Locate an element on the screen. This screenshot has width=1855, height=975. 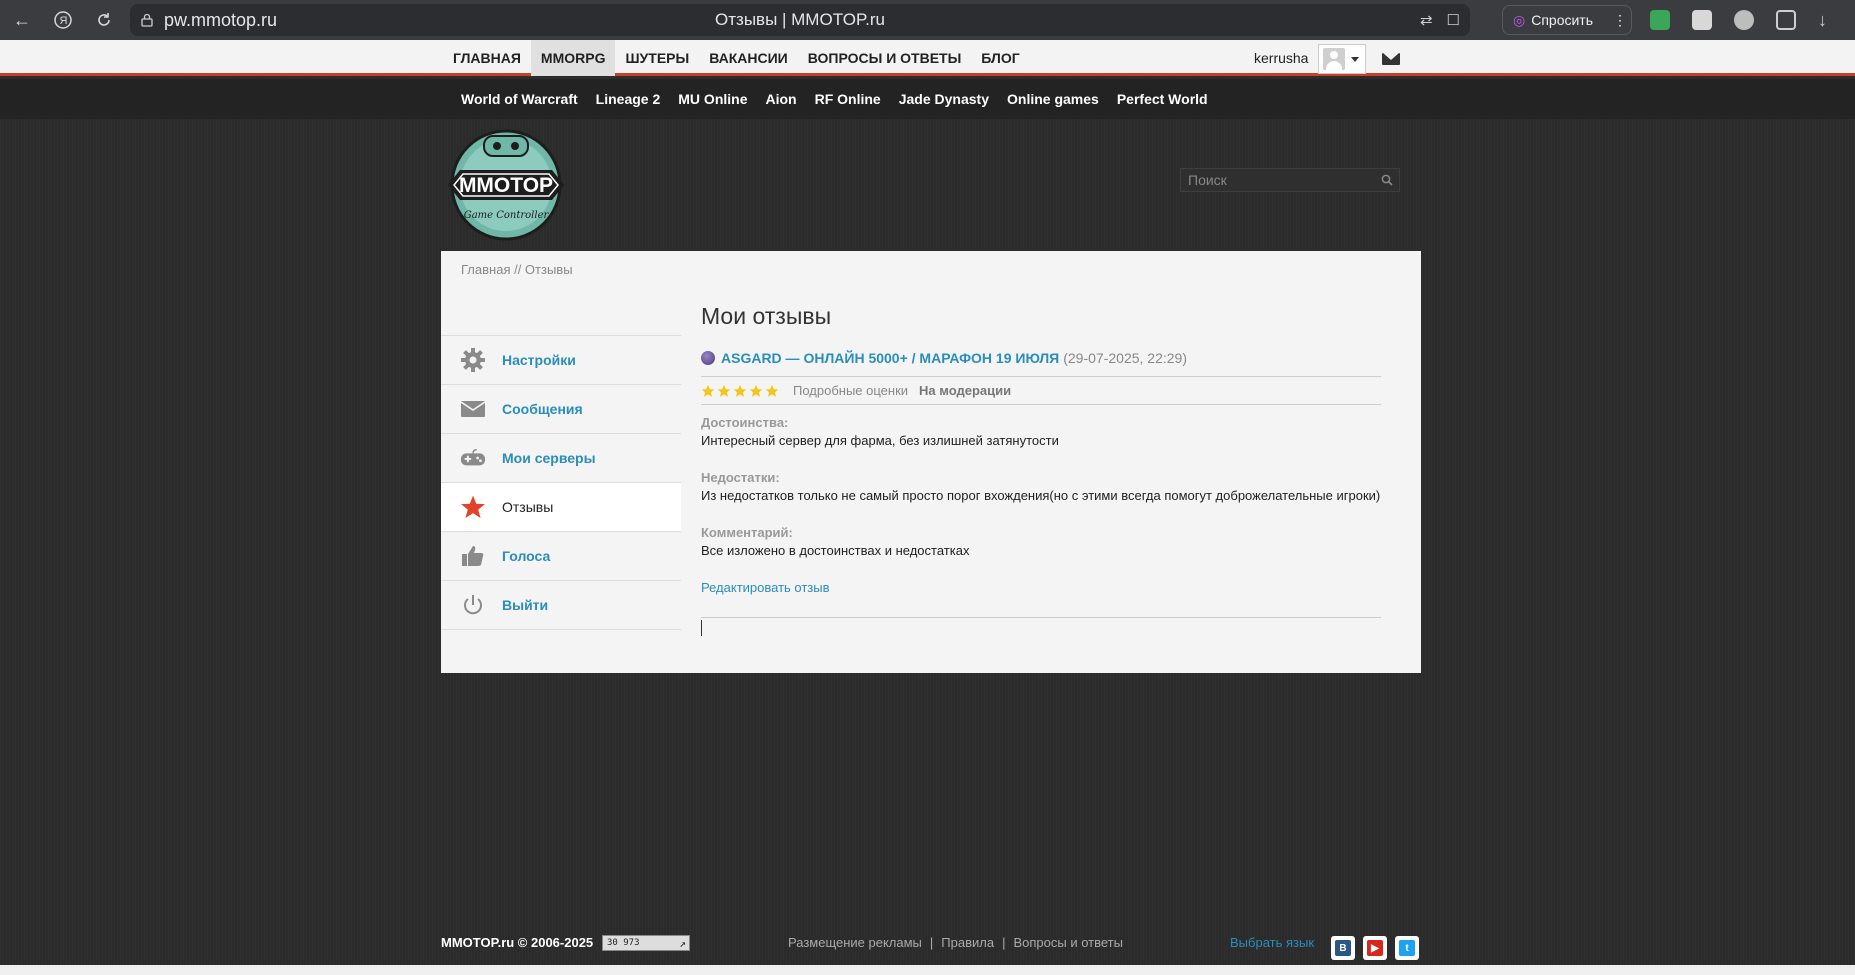
power-icon is located at coordinates (473, 605).